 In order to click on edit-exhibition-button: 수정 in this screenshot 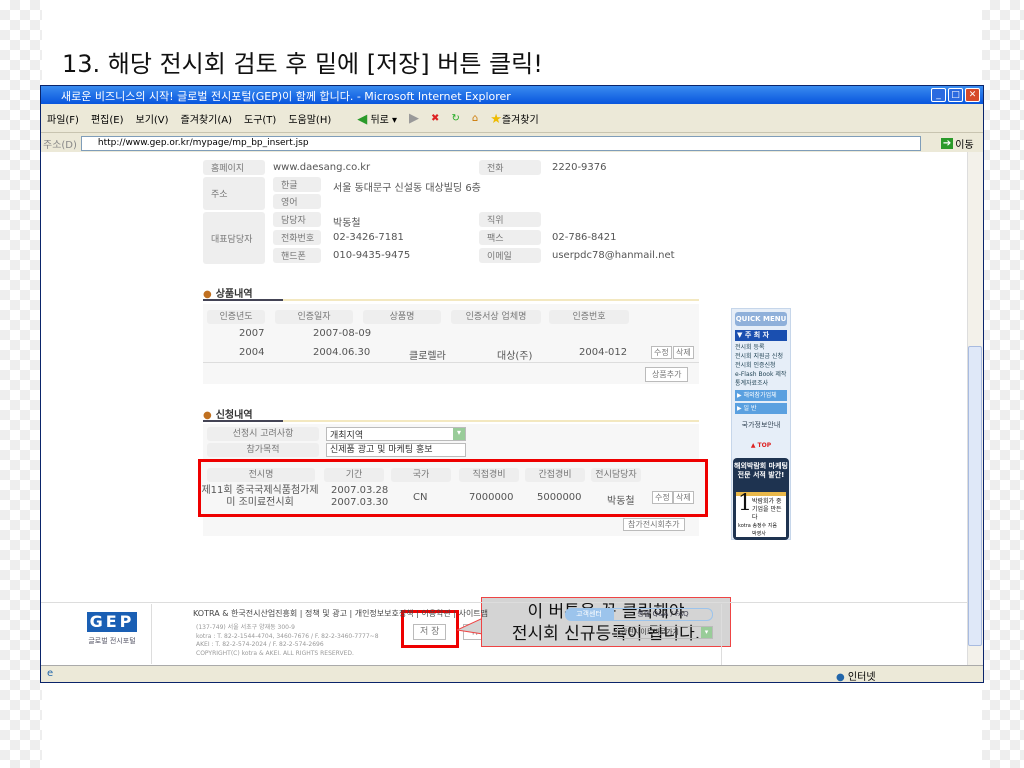, I will do `click(662, 497)`.